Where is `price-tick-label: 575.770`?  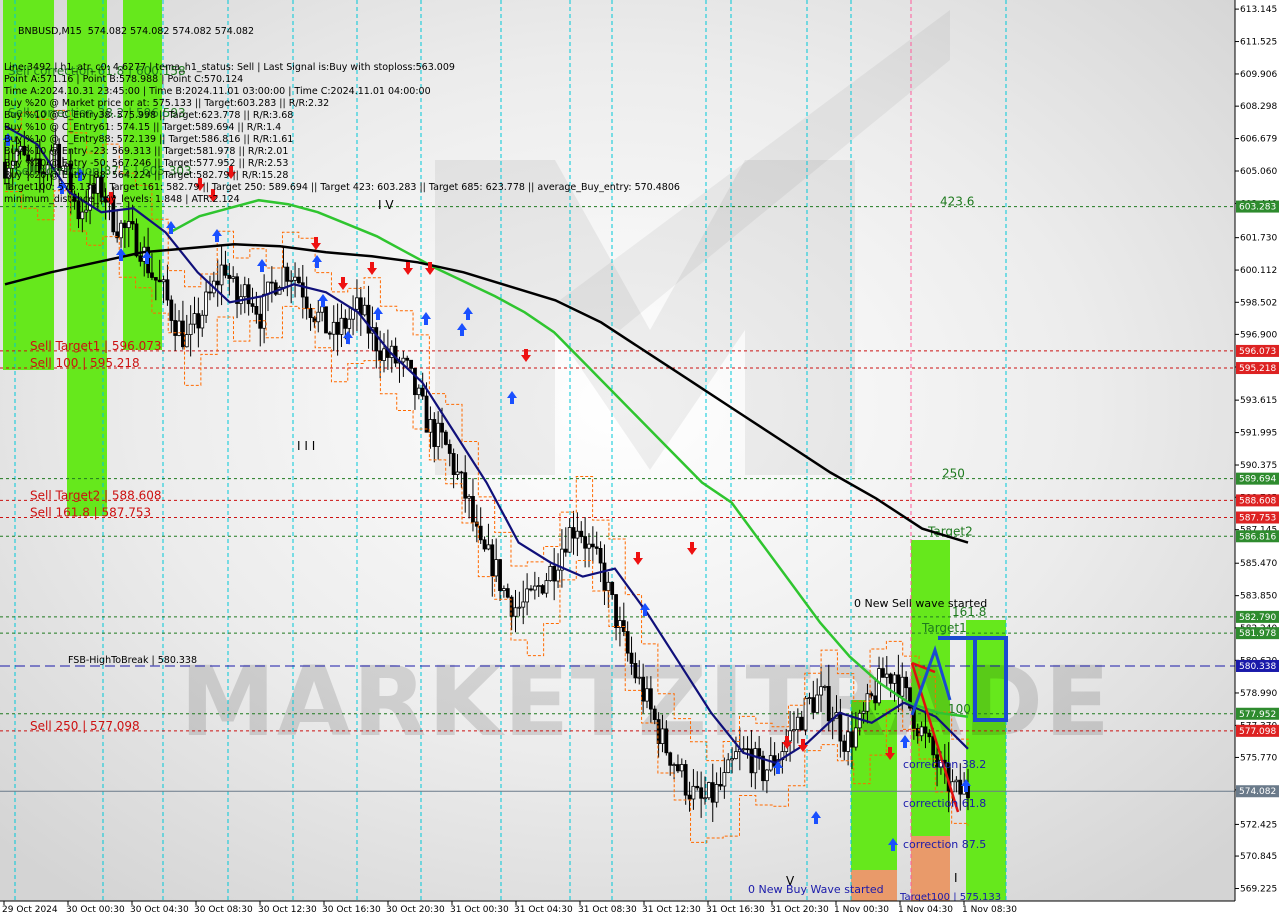 price-tick-label: 575.770 is located at coordinates (1258, 758).